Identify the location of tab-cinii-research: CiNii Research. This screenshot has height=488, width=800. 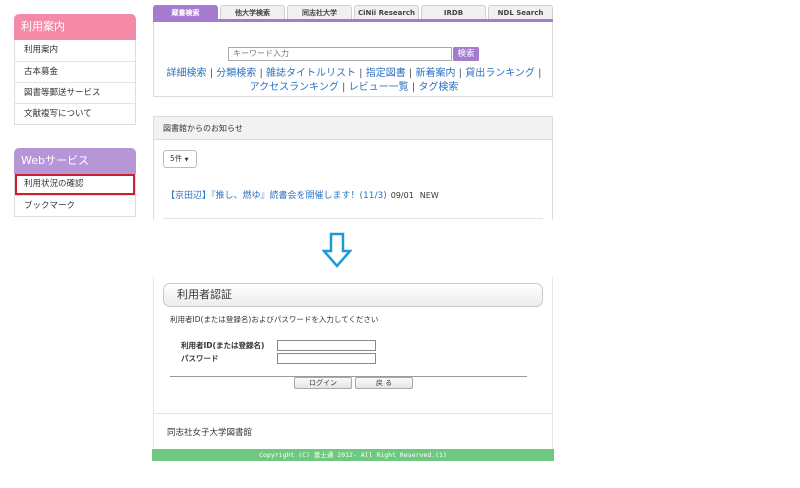
(386, 12).